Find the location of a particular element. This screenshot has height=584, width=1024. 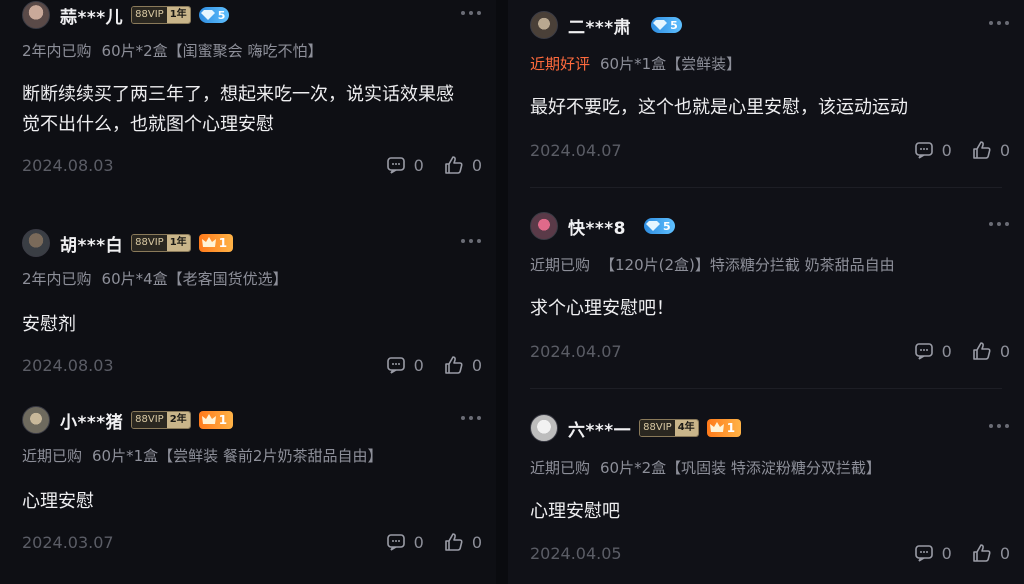

product-spec: 【120片(2盒)】特添糖分拦截 奶茶甜品自由 is located at coordinates (747, 265).